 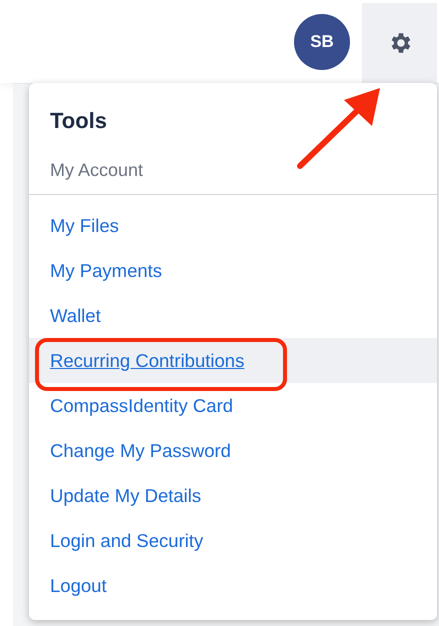 What do you see at coordinates (233, 405) in the screenshot?
I see `menu-item: CompassIdentity Card` at bounding box center [233, 405].